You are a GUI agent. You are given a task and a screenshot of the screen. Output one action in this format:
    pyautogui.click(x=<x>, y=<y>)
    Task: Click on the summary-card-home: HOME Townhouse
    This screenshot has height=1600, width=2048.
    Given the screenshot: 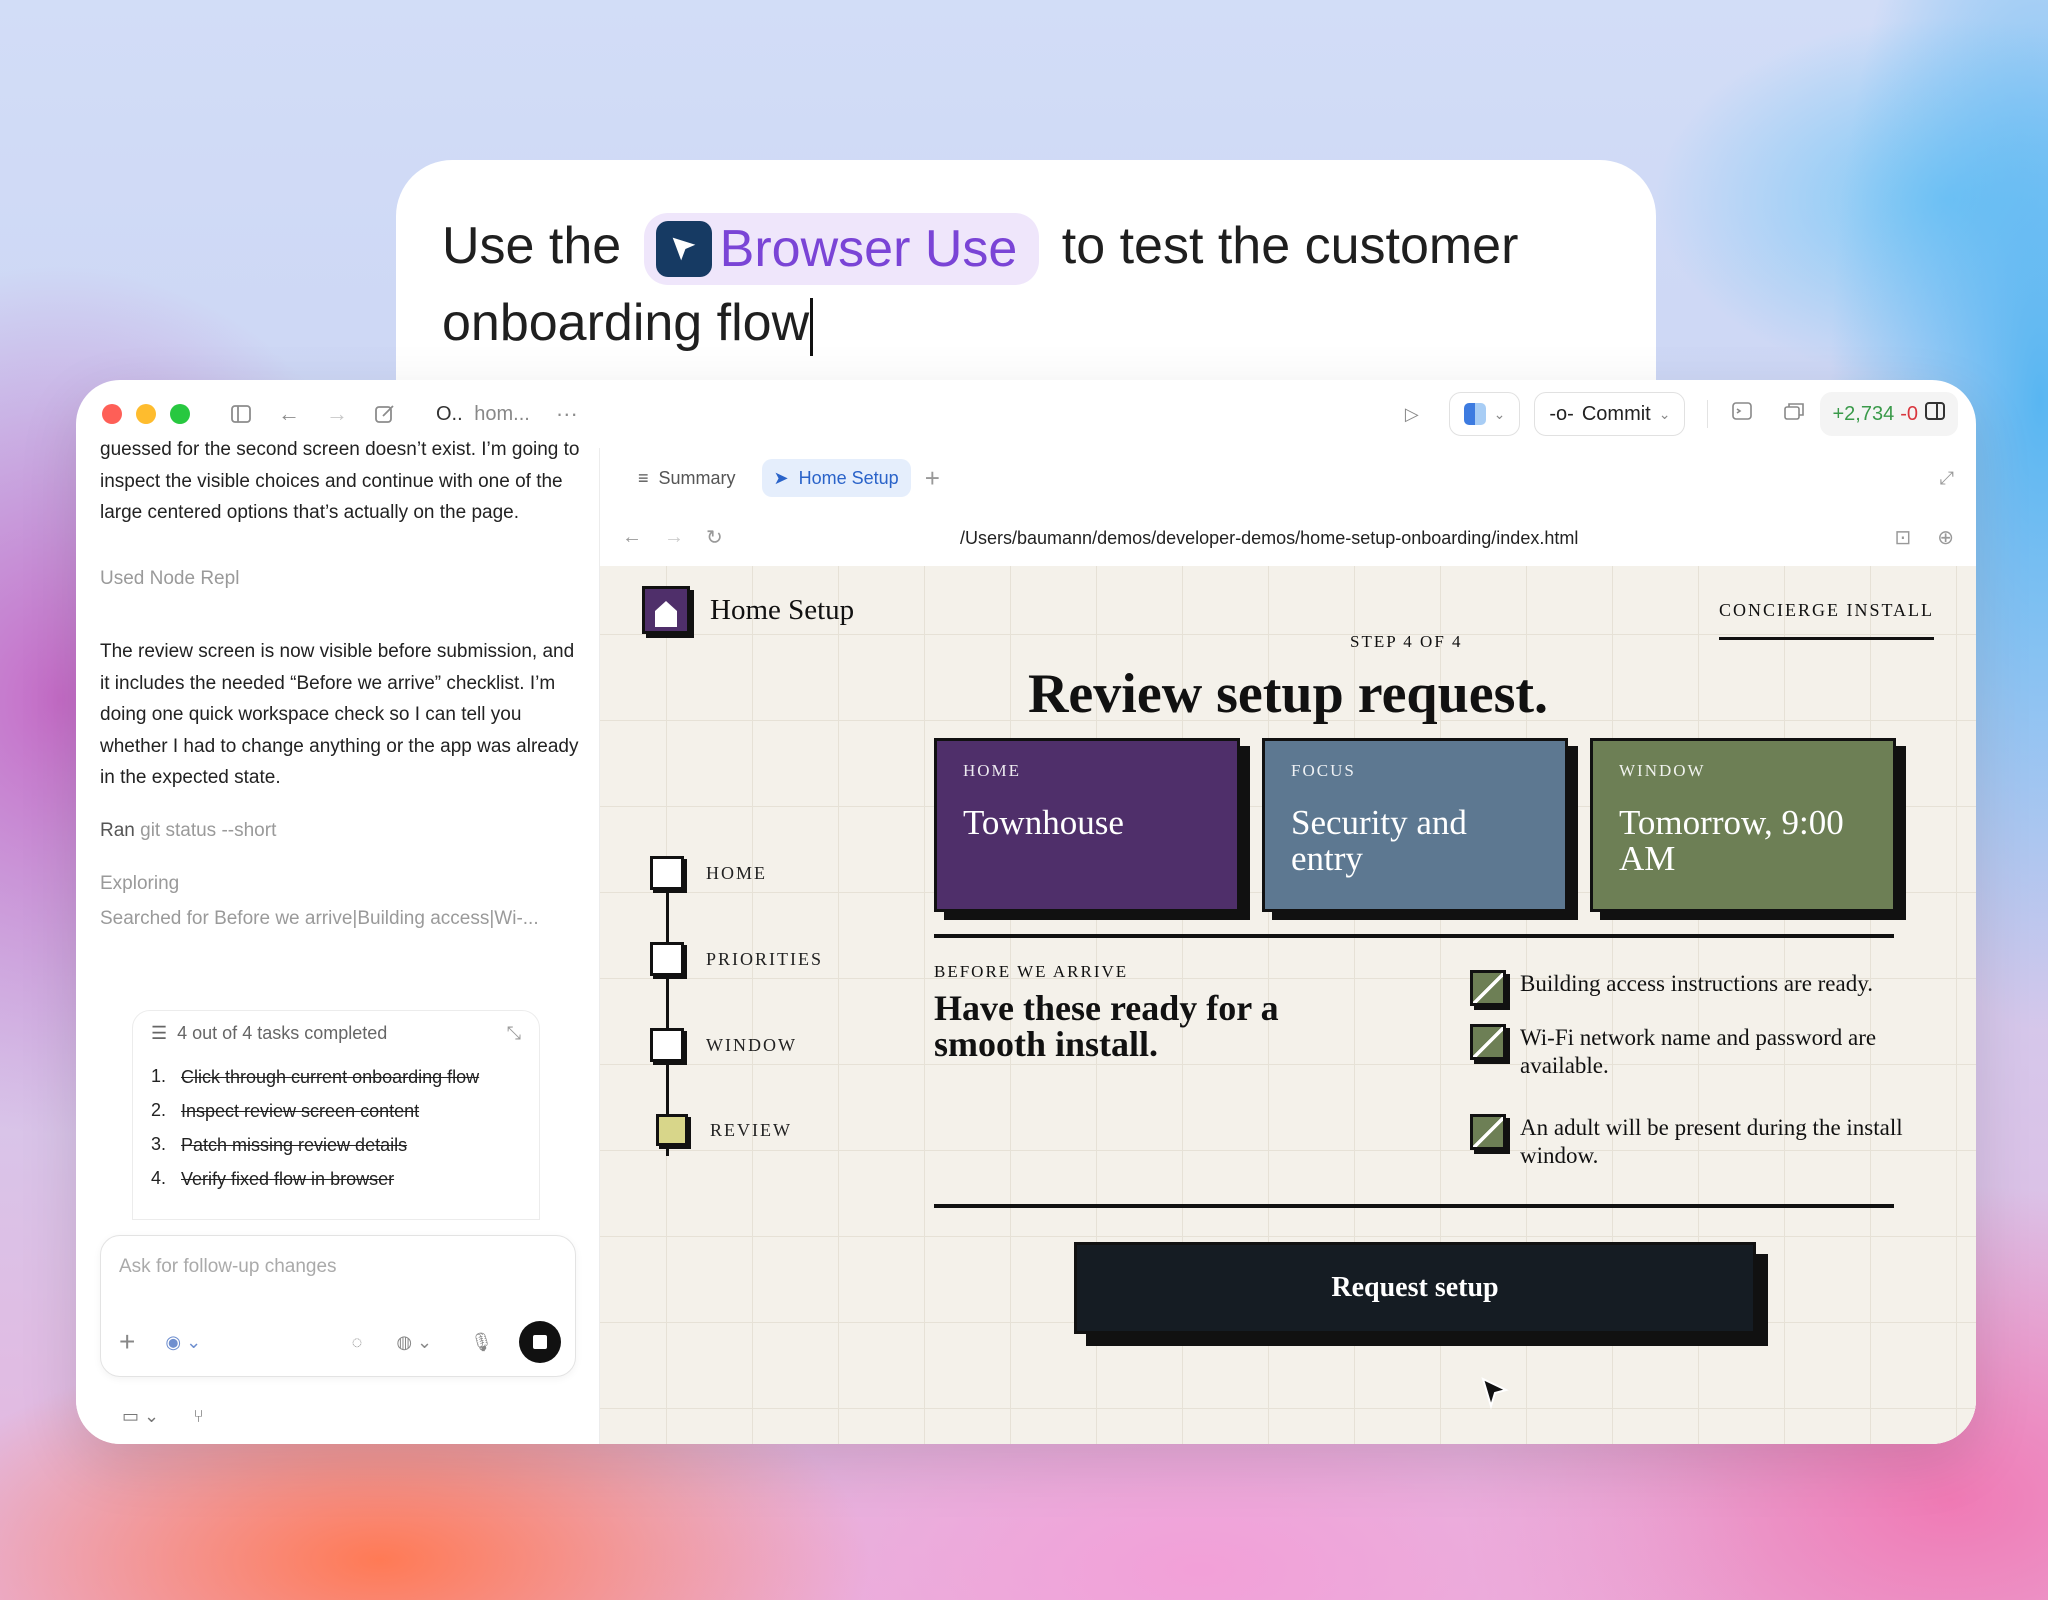 What is the action you would take?
    pyautogui.click(x=1087, y=825)
    